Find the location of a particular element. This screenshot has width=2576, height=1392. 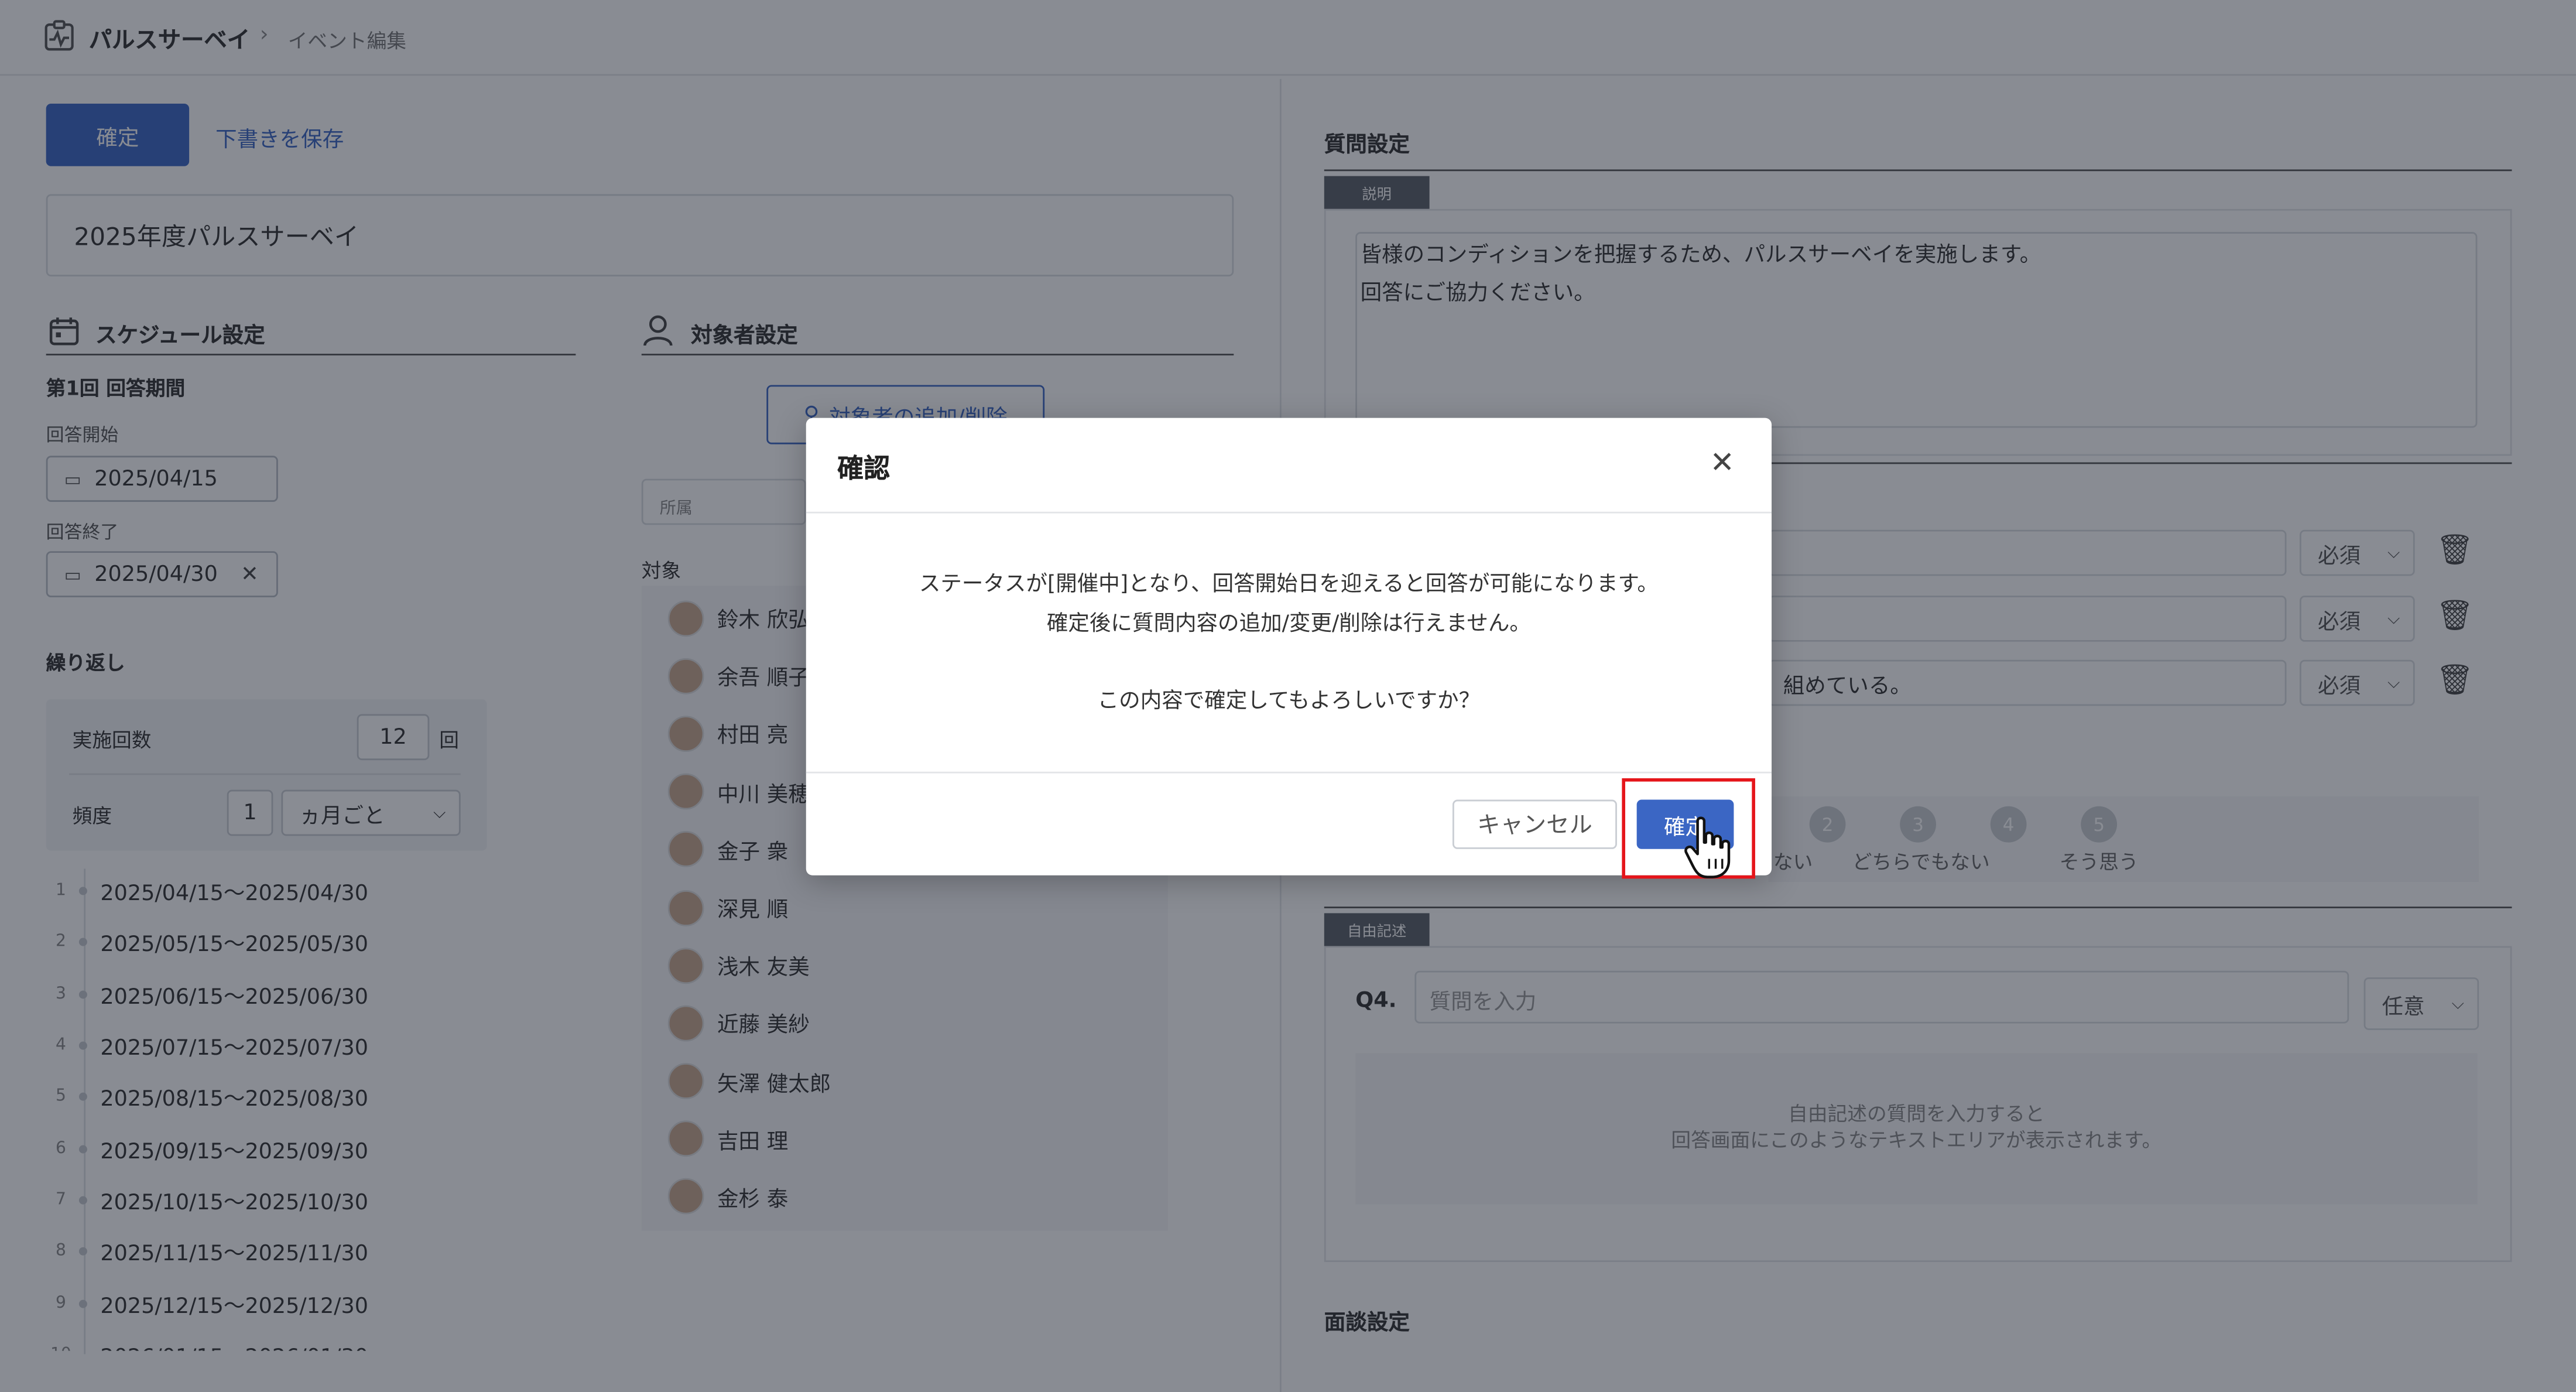

dialog-title: 確認 is located at coordinates (863, 468).